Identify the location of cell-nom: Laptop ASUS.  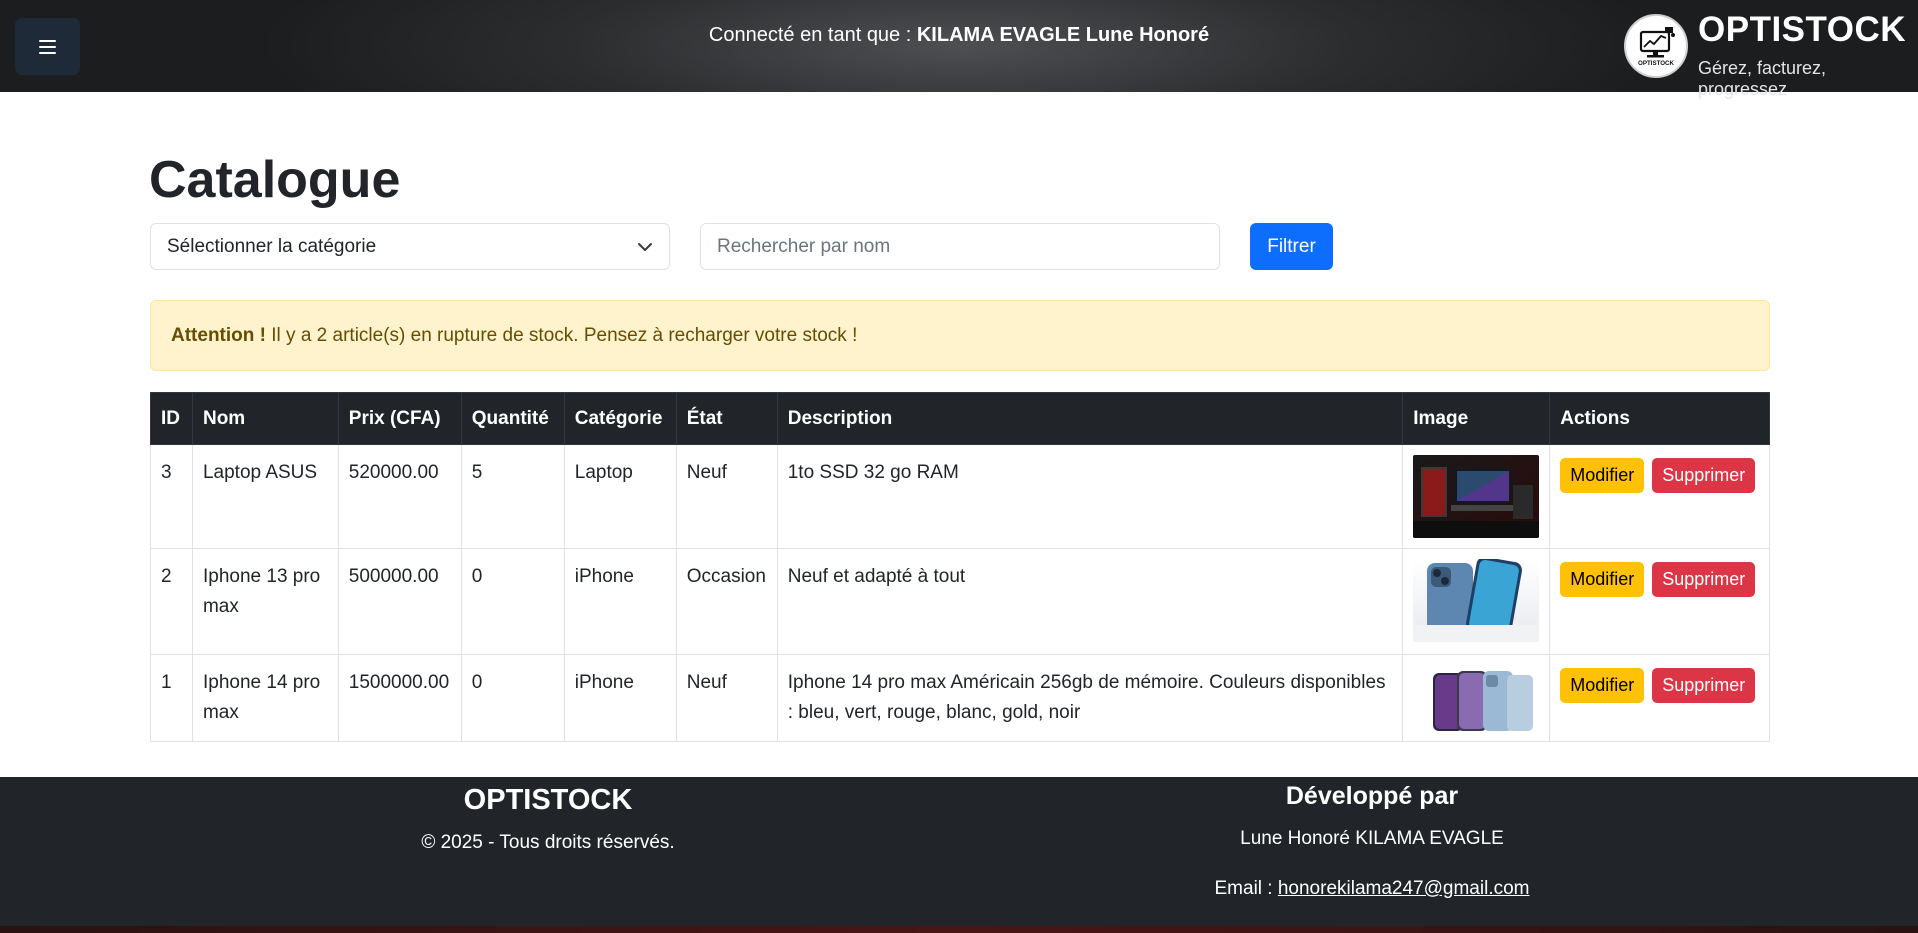
(265, 496).